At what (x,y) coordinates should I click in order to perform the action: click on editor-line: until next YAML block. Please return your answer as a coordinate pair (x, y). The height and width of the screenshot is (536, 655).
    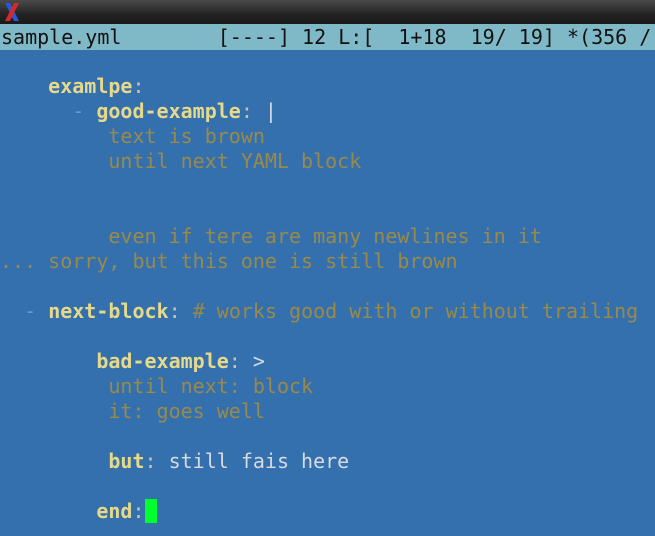
    Looking at the image, I should click on (181, 161).